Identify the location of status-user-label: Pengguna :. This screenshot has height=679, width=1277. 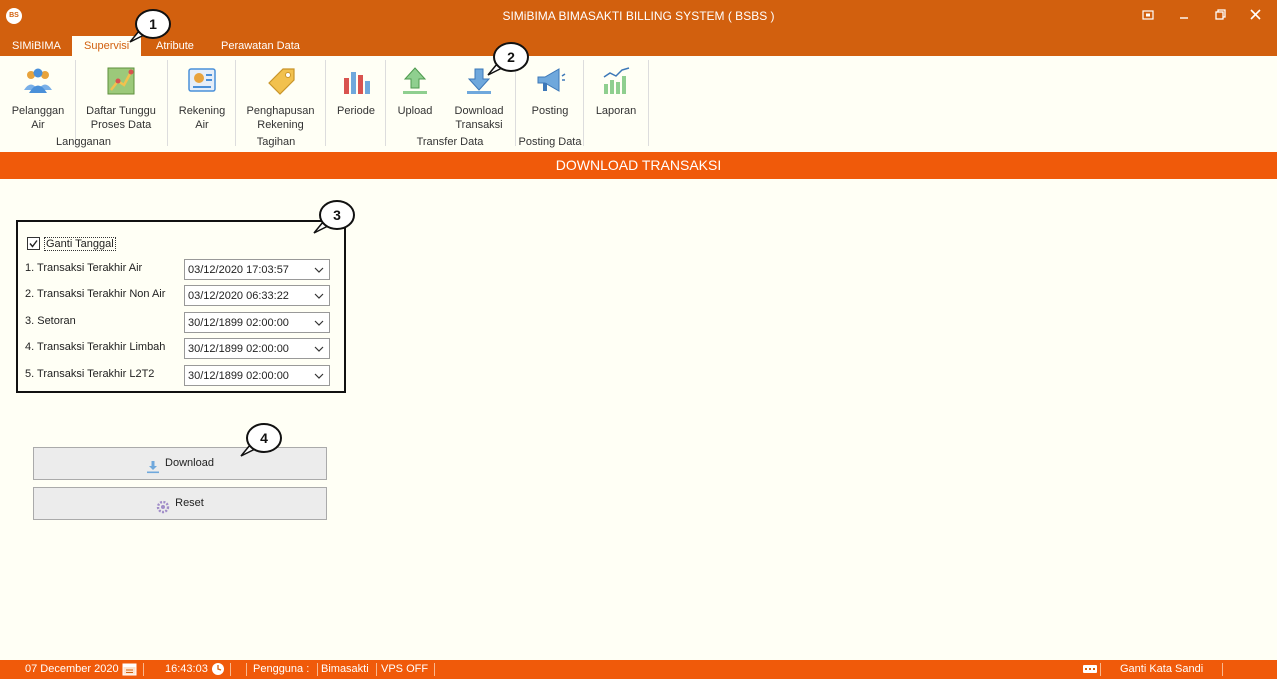
(281, 669).